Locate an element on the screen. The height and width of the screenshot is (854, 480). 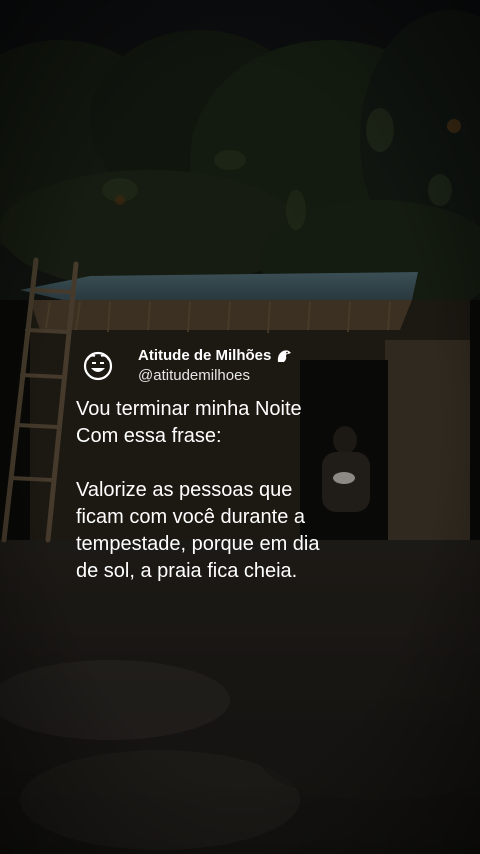
display-name-text: Atitude de Milhões is located at coordinates (205, 355).